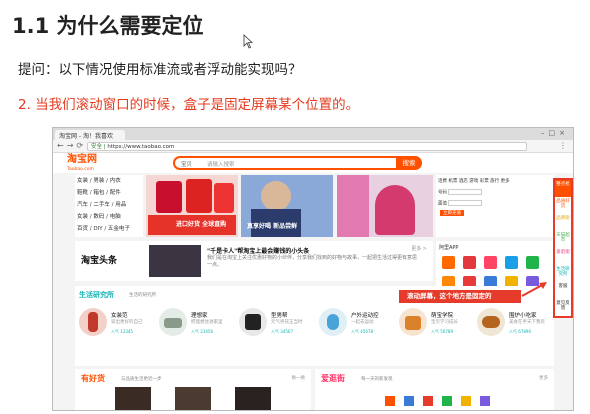 The height and width of the screenshot is (414, 590). I want to click on living-item: 女装范 穿出更好的自己 人气 12345, so click(117, 328).